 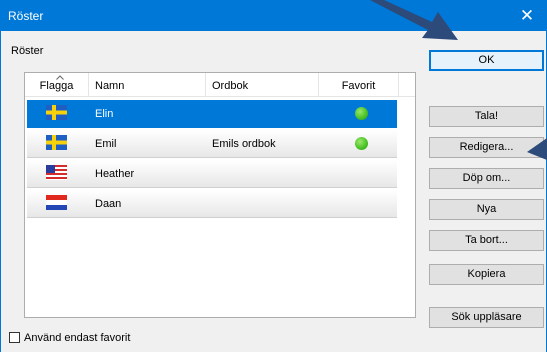 I want to click on sort-up-icon, so click(x=60, y=77).